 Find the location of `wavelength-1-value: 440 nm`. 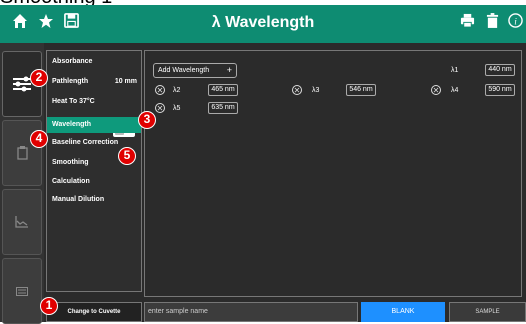

wavelength-1-value: 440 nm is located at coordinates (500, 70).